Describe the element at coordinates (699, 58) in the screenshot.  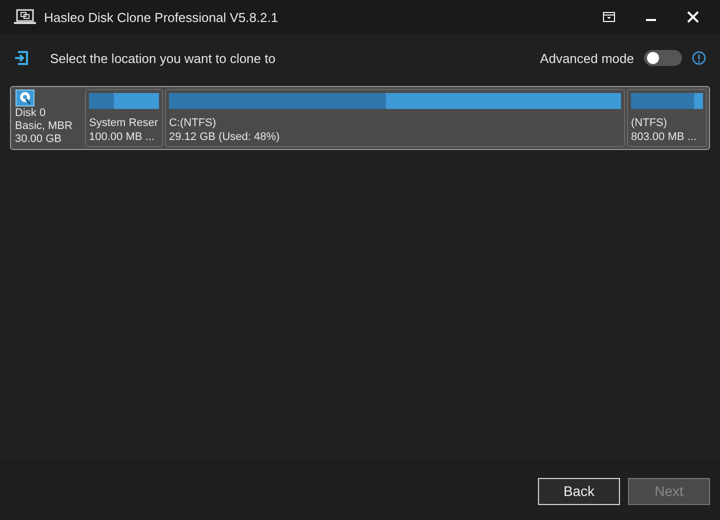
I see `info-icon` at that location.